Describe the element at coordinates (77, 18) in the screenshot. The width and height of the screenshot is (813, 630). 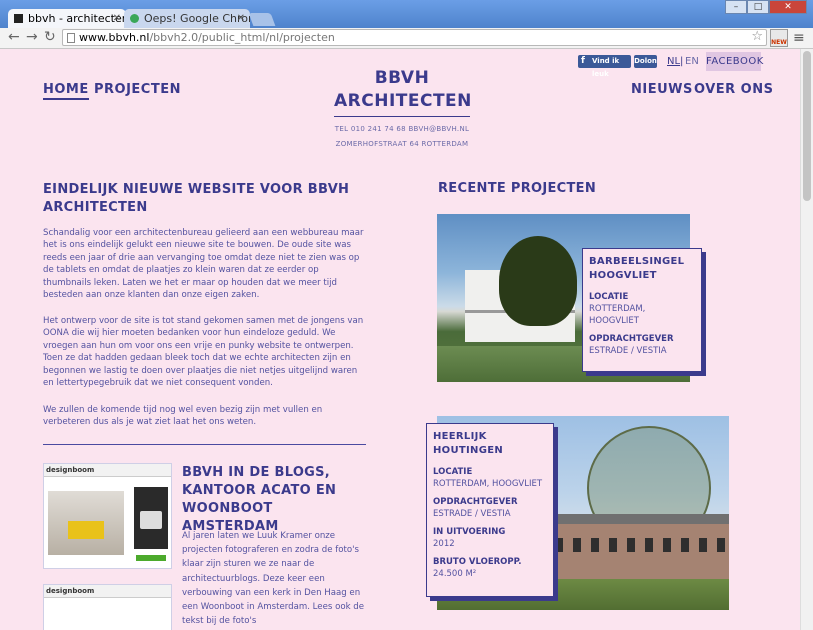
I see `tab-title: bbvh - architecten - |` at that location.